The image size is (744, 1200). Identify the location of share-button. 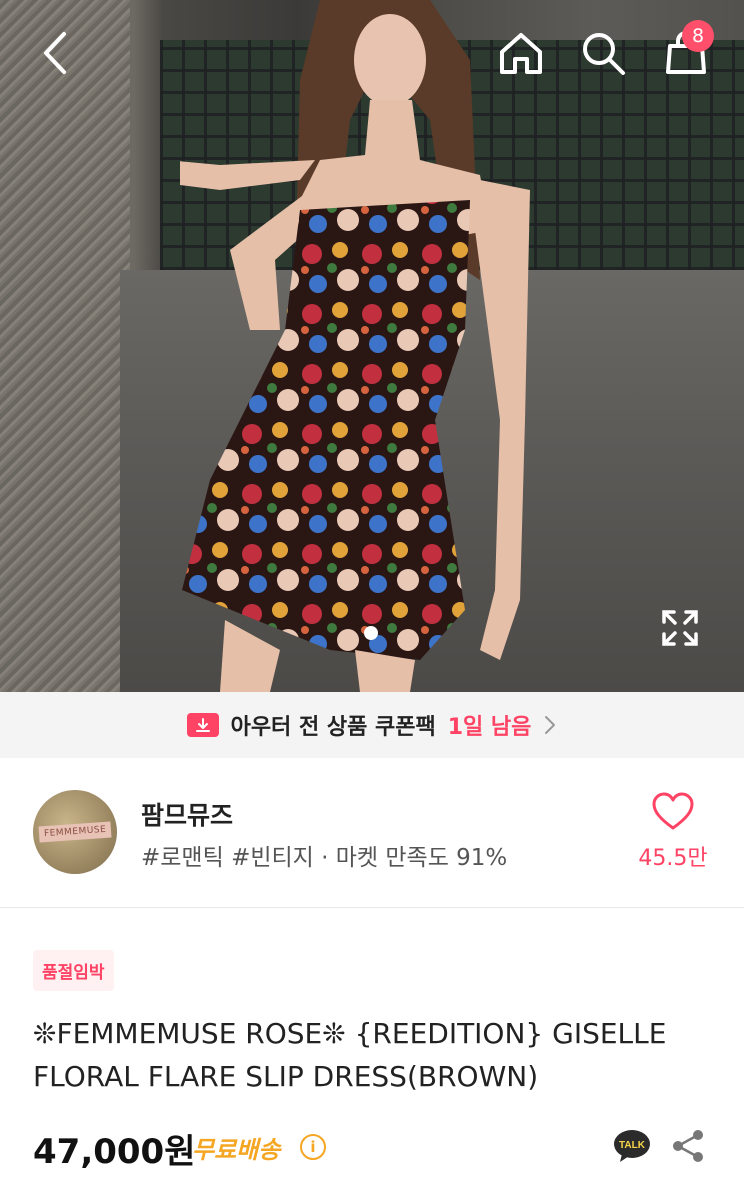
(688, 1146).